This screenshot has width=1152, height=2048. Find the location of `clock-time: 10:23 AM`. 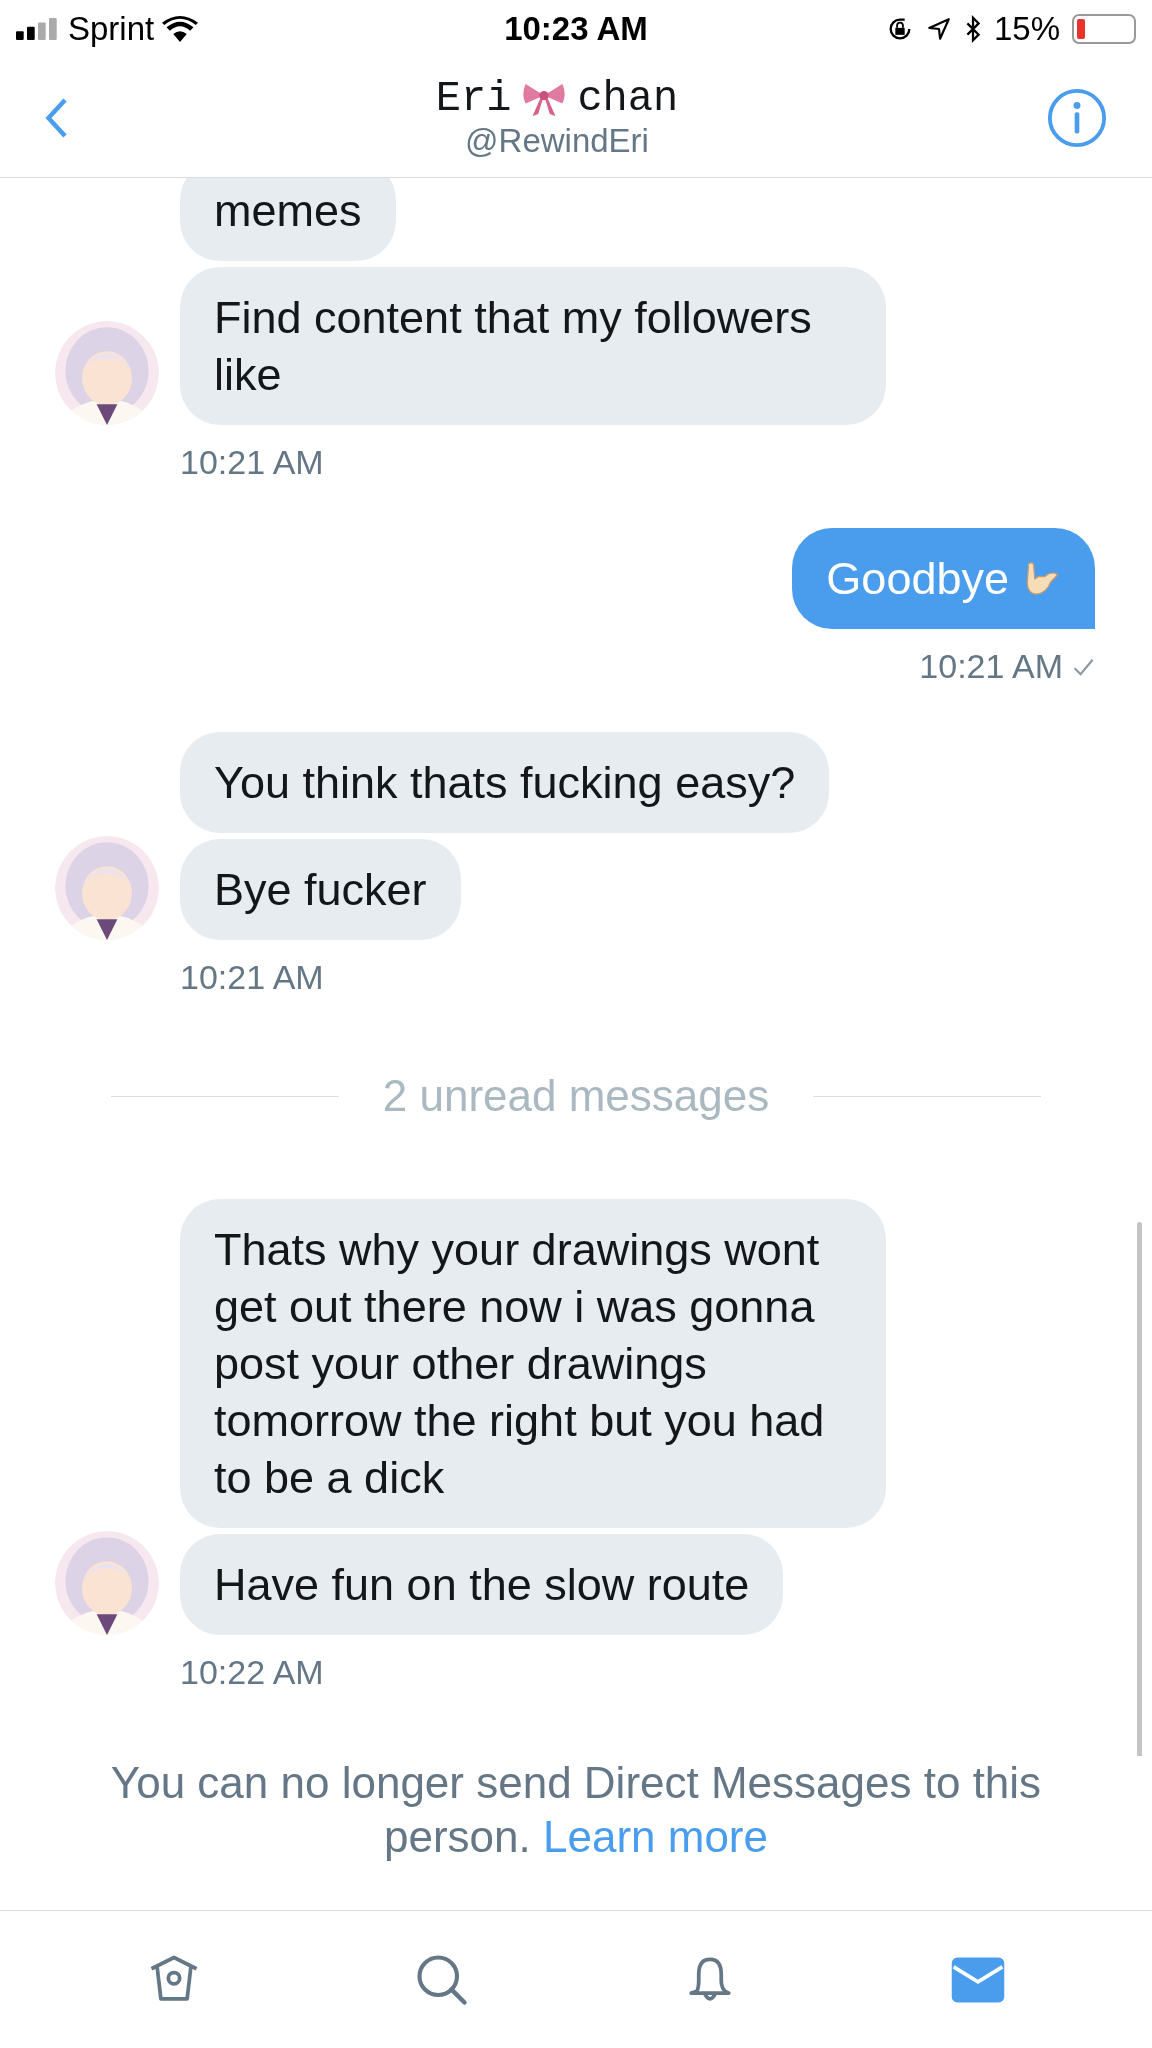

clock-time: 10:23 AM is located at coordinates (576, 29).